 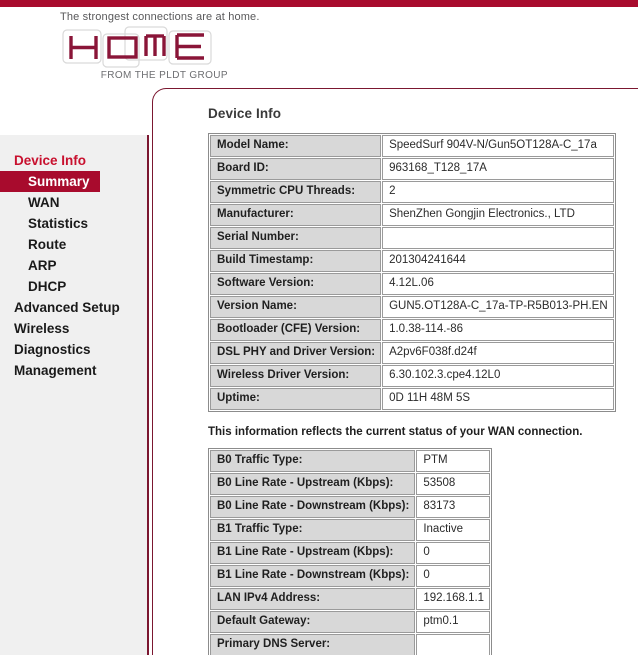 I want to click on table-row: Build Timestamp: 201304241644, so click(x=412, y=261).